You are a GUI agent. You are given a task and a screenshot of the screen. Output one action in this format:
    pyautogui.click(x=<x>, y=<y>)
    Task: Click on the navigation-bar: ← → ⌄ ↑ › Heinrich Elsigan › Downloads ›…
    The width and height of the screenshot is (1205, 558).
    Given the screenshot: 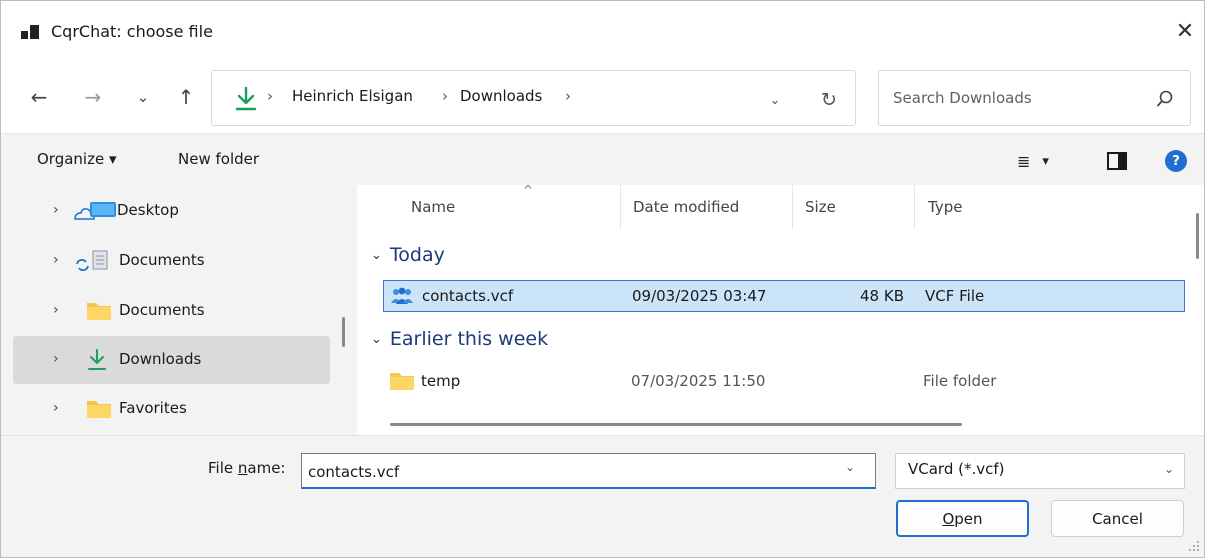 What is the action you would take?
    pyautogui.click(x=602, y=98)
    